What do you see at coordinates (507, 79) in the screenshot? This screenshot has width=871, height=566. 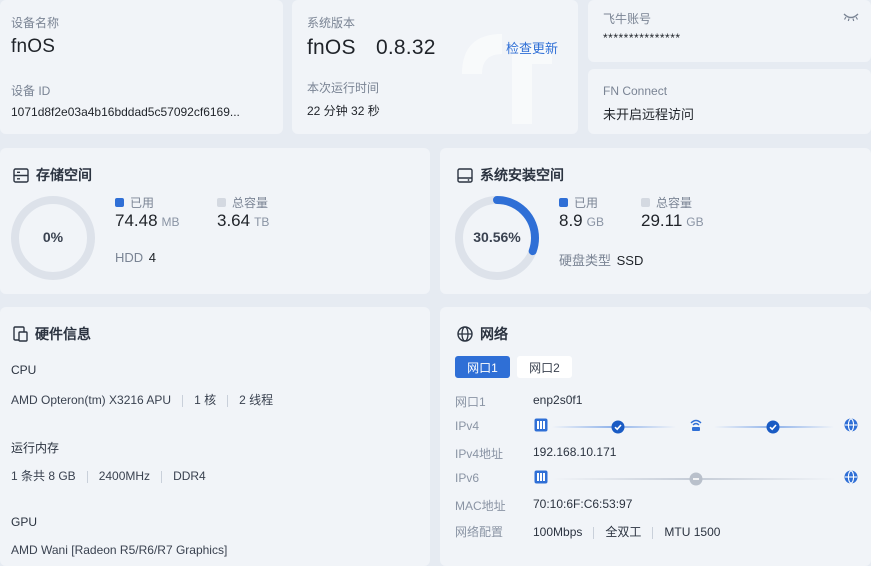 I see `fnos-watermark-icon` at bounding box center [507, 79].